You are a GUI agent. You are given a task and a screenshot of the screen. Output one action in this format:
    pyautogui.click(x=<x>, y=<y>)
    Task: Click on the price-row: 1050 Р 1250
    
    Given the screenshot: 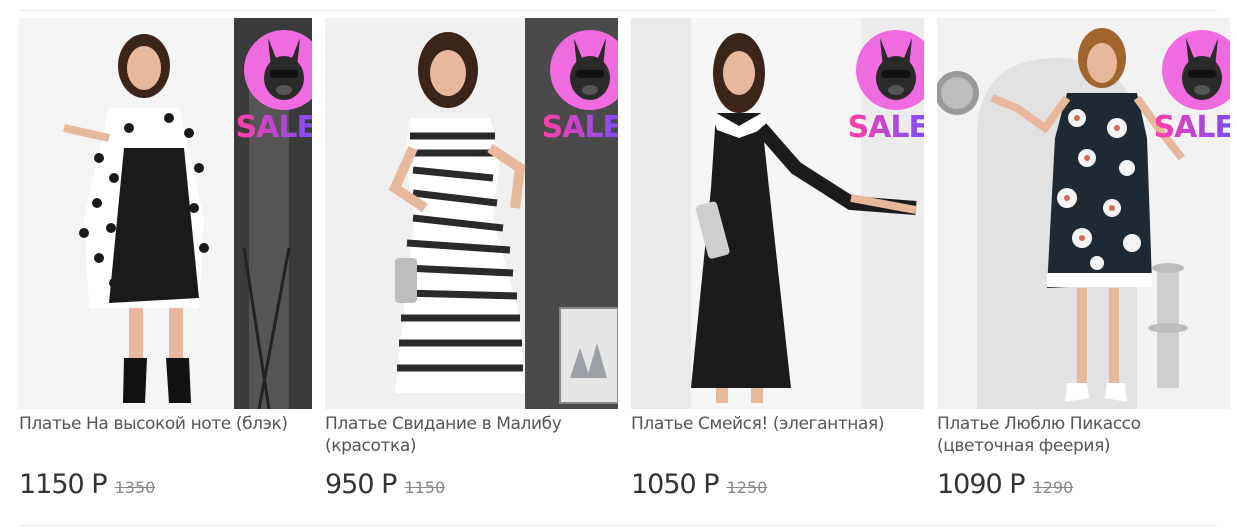 What is the action you would take?
    pyautogui.click(x=777, y=484)
    